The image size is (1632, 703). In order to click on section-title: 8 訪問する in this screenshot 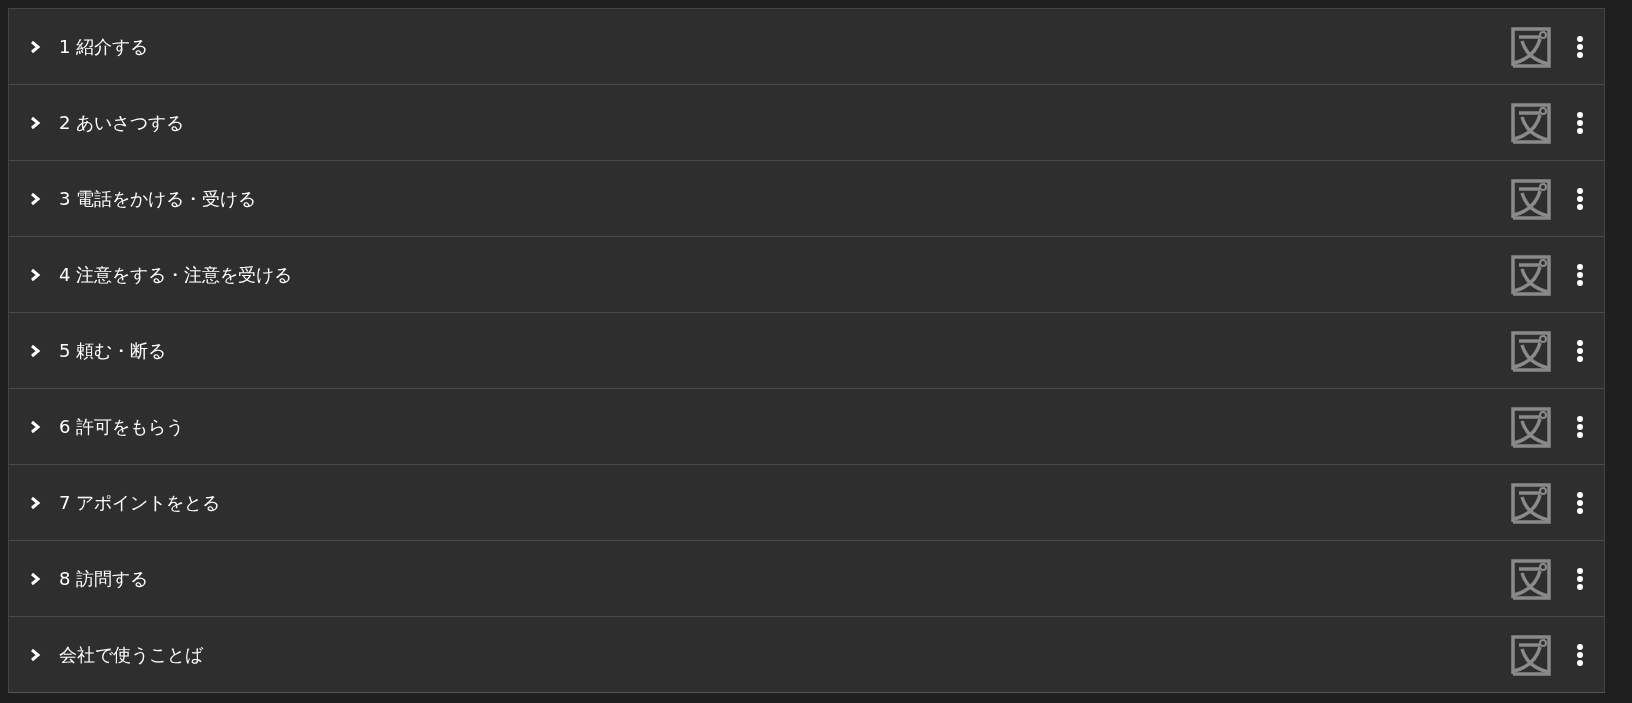, I will do `click(784, 578)`.